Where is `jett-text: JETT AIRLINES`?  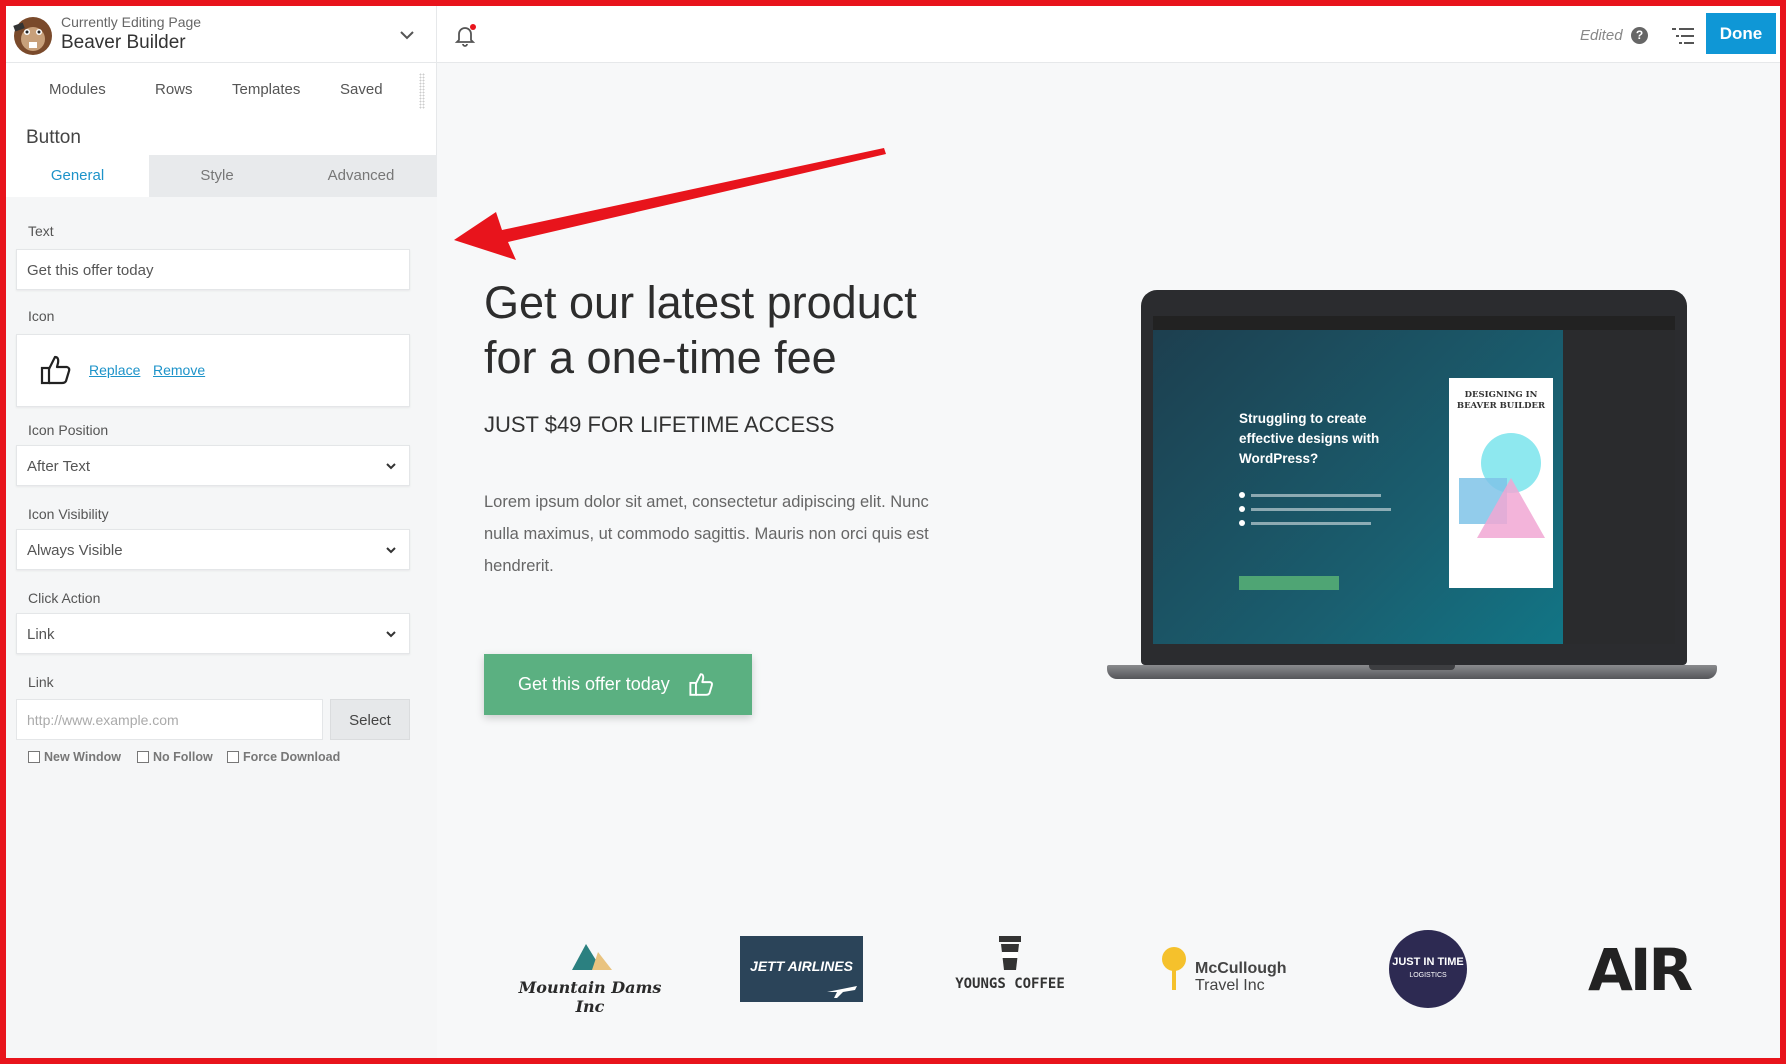
jett-text: JETT AIRLINES is located at coordinates (801, 966).